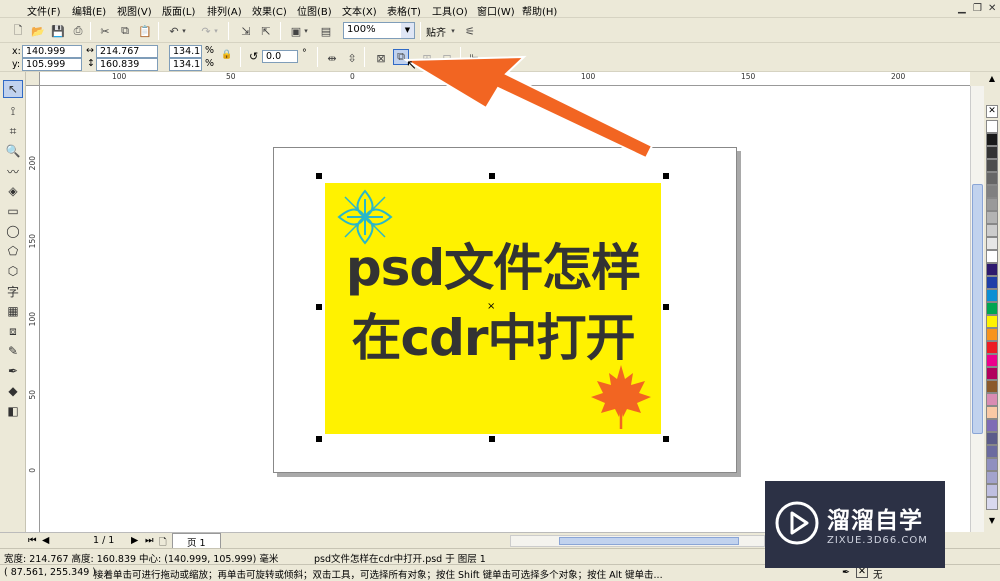  What do you see at coordinates (13, 371) in the screenshot?
I see `outline-pen-icon: ✒` at bounding box center [13, 371].